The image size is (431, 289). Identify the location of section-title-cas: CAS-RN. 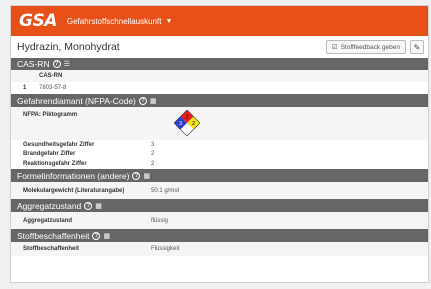
(33, 64).